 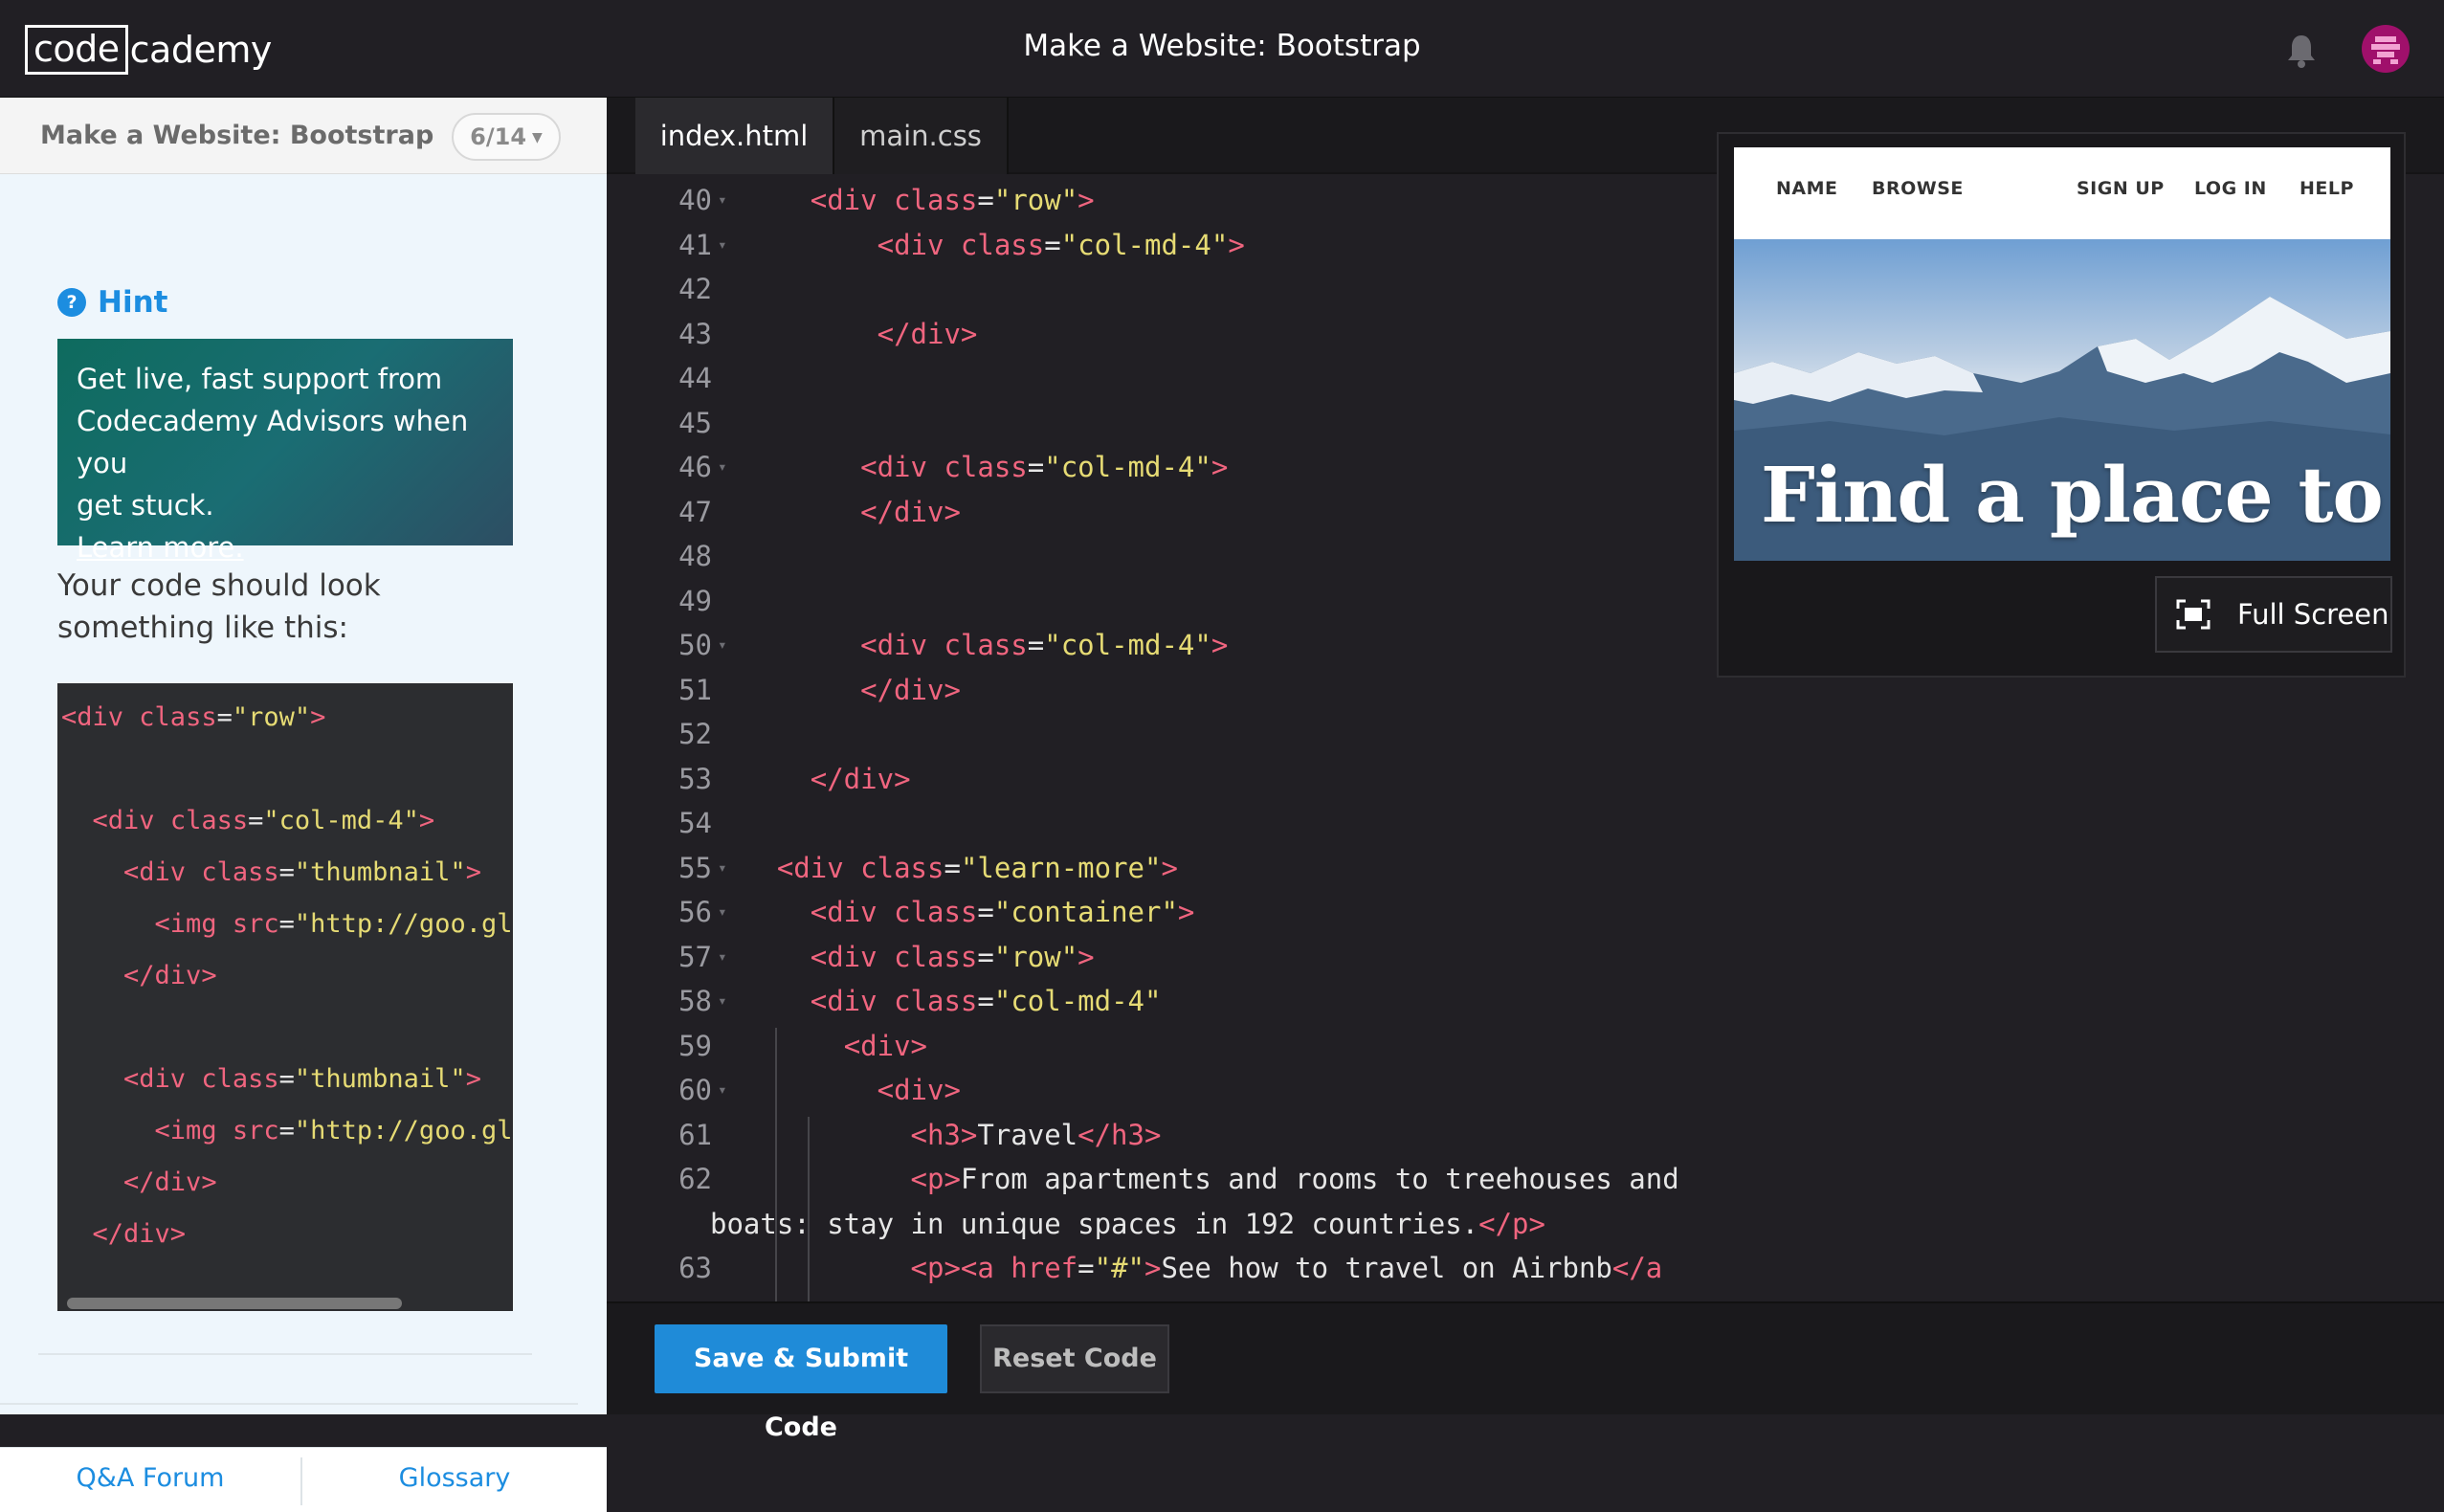 What do you see at coordinates (1222, 49) in the screenshot?
I see `top-bar: code cademy Make a Website: Bootstrap` at bounding box center [1222, 49].